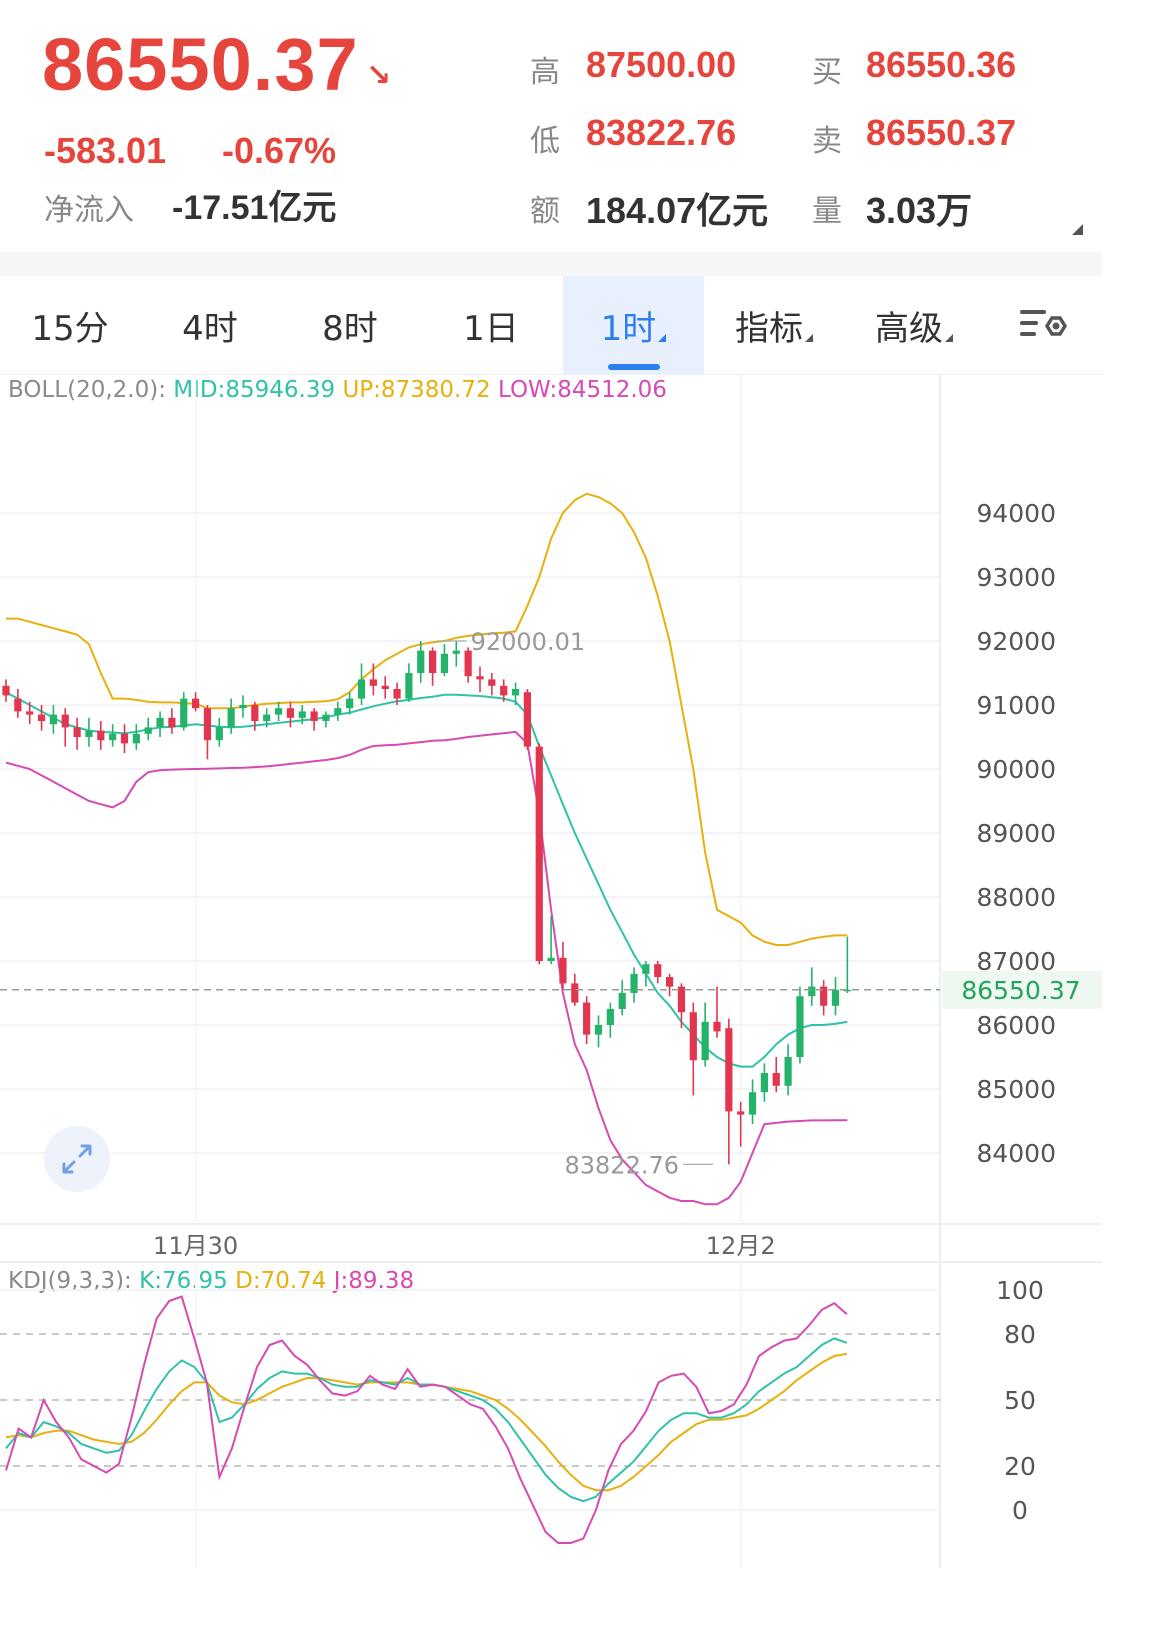 The height and width of the screenshot is (1641, 1152). Describe the element at coordinates (70, 328) in the screenshot. I see `tab-label: 15分` at that location.